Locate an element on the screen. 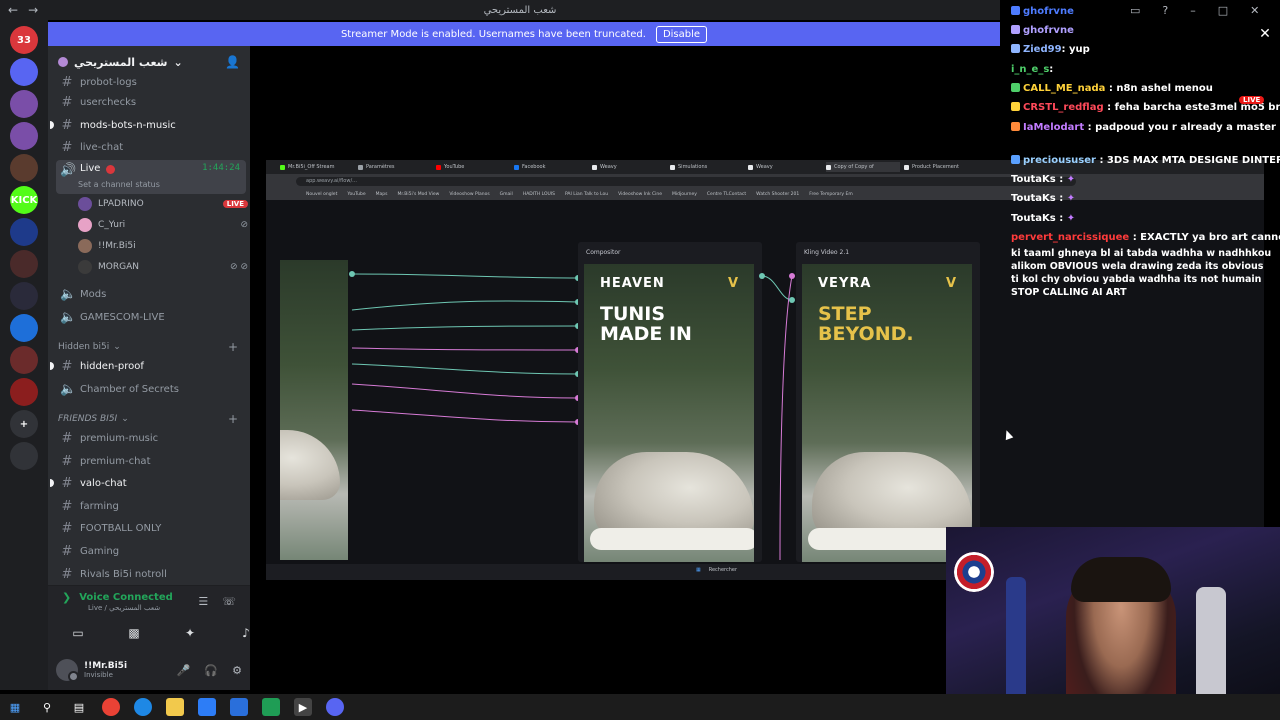 The image size is (1280, 720). start-icon: ▦ is located at coordinates (15, 707).